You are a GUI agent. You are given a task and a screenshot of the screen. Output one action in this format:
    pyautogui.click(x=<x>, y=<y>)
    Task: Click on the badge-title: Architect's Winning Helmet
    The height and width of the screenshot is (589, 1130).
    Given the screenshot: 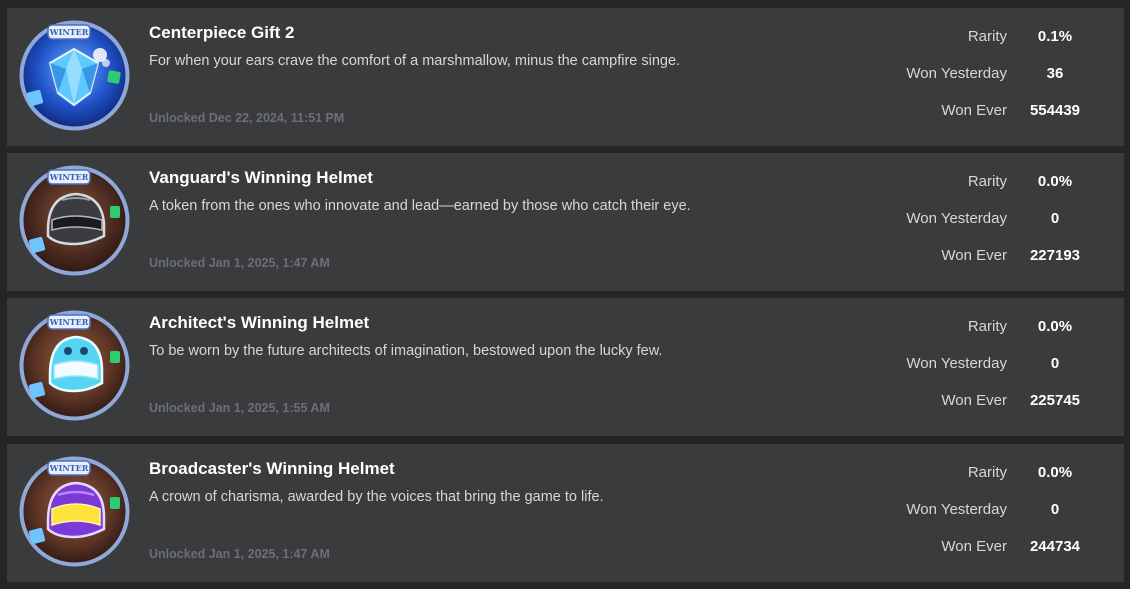 What is the action you would take?
    pyautogui.click(x=259, y=323)
    